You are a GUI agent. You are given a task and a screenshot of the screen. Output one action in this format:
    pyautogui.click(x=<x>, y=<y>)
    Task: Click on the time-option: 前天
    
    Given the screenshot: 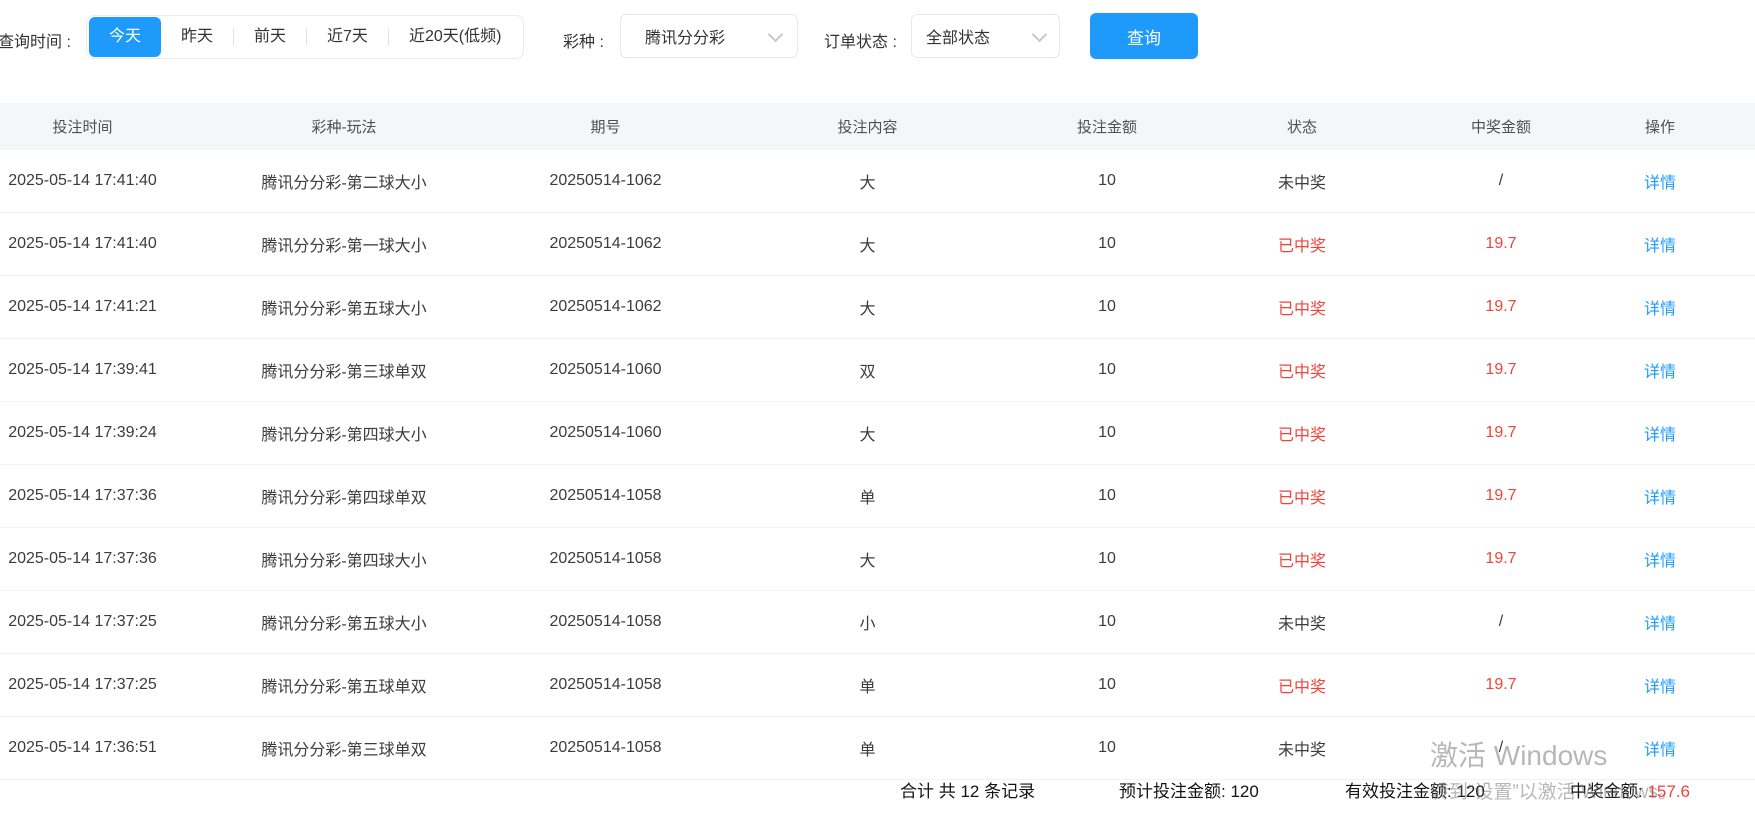 What is the action you would take?
    pyautogui.click(x=270, y=37)
    